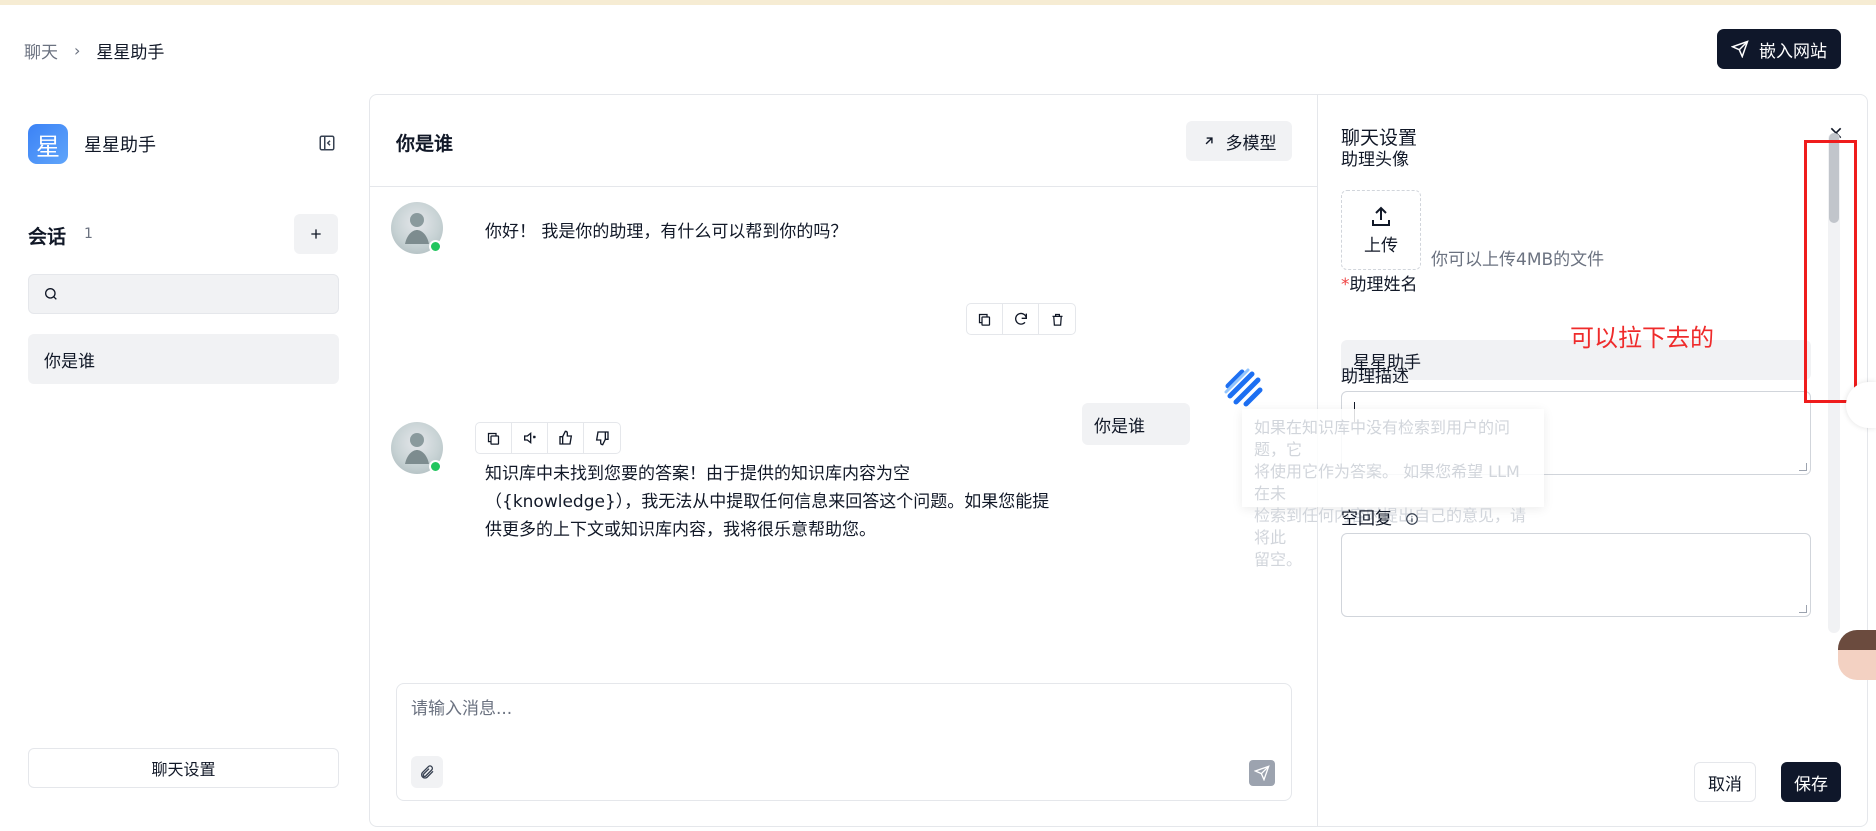 This screenshot has height=831, width=1876. What do you see at coordinates (183, 768) in the screenshot?
I see `chat-settings-button: 聊天设置` at bounding box center [183, 768].